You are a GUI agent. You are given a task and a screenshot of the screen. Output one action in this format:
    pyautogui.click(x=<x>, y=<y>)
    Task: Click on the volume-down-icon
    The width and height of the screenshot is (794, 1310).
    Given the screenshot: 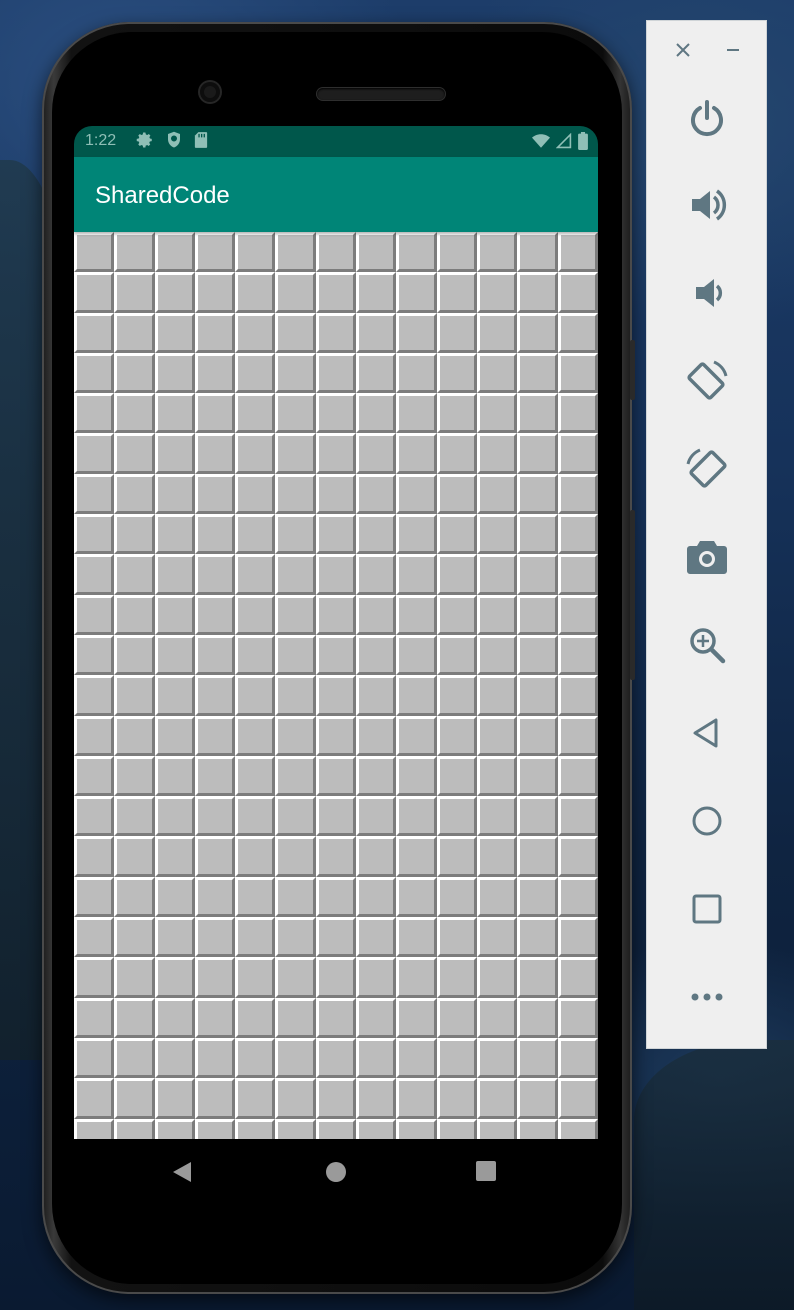 What is the action you would take?
    pyautogui.click(x=707, y=293)
    